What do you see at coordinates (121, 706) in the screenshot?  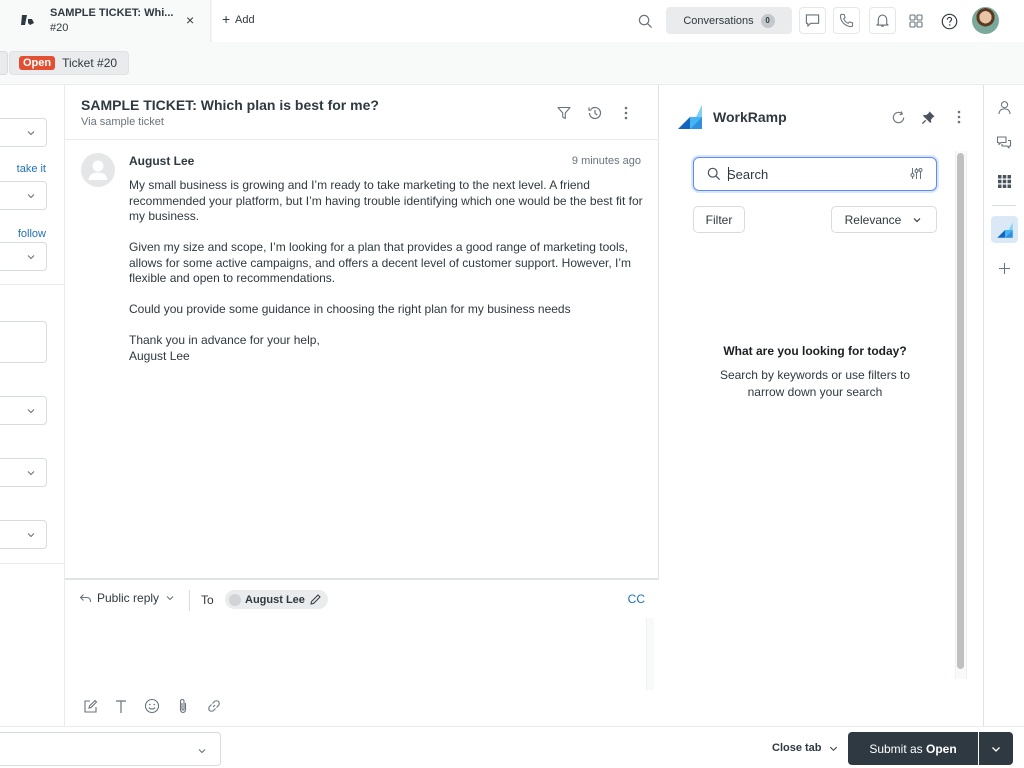 I see `text-format-icon` at bounding box center [121, 706].